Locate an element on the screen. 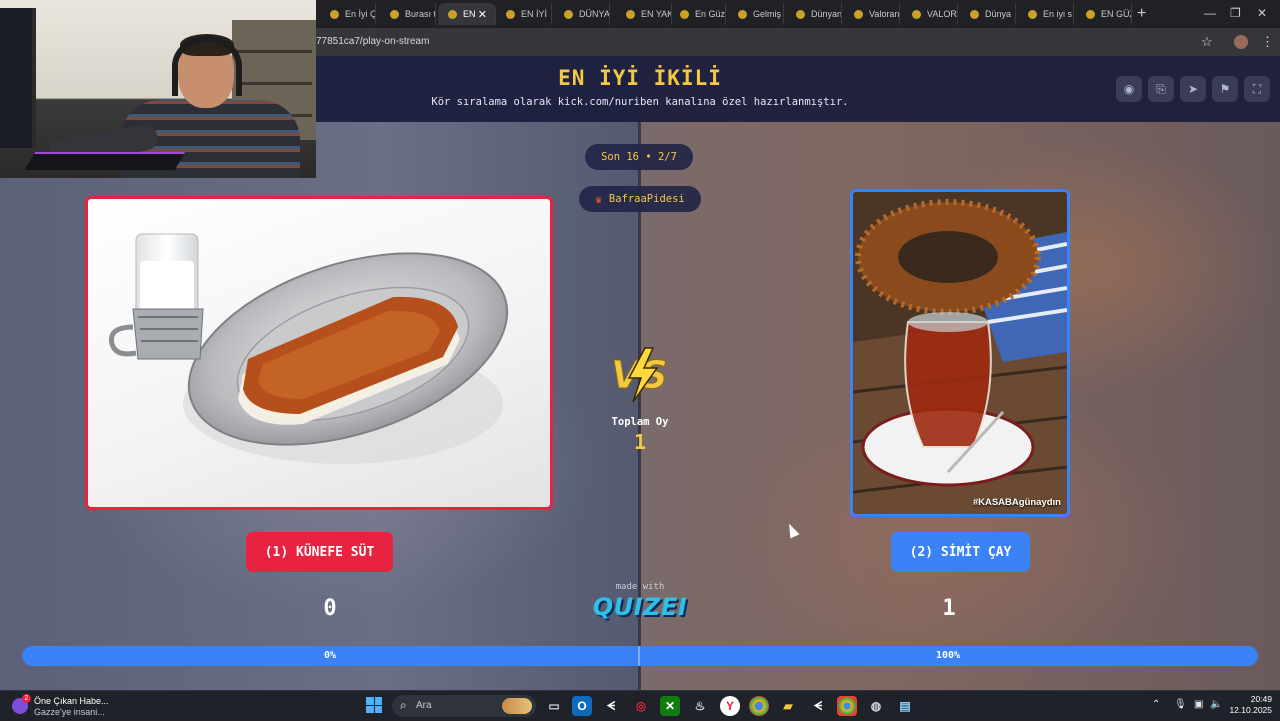 The width and height of the screenshot is (1280, 721). browser-tab: En İyi Ç is located at coordinates (348, 14).